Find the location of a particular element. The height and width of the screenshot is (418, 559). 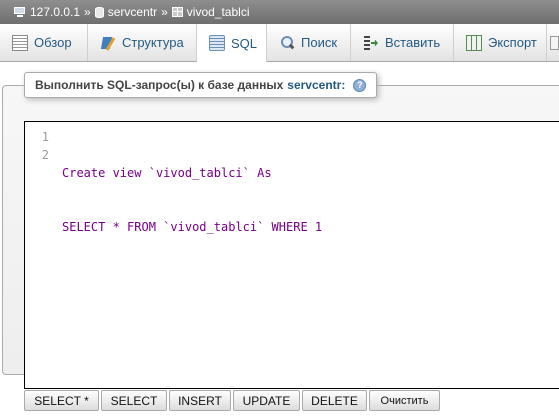

tab-export-label: Экспорт is located at coordinates (512, 42).